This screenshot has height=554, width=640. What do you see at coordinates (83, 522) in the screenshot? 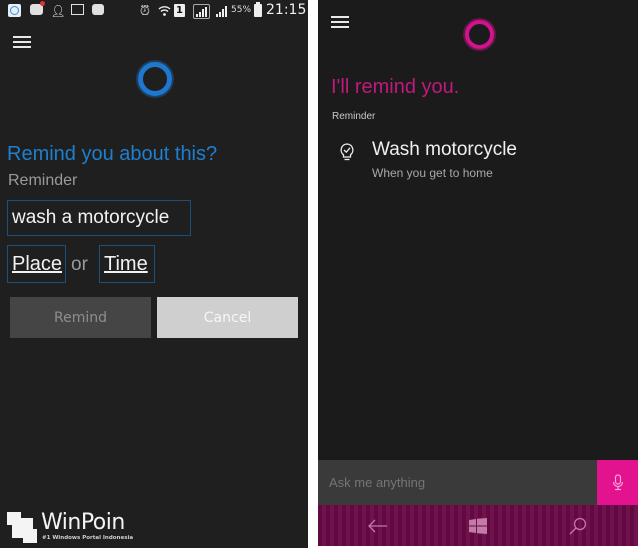
I see `watermark-brand: WinPoin` at bounding box center [83, 522].